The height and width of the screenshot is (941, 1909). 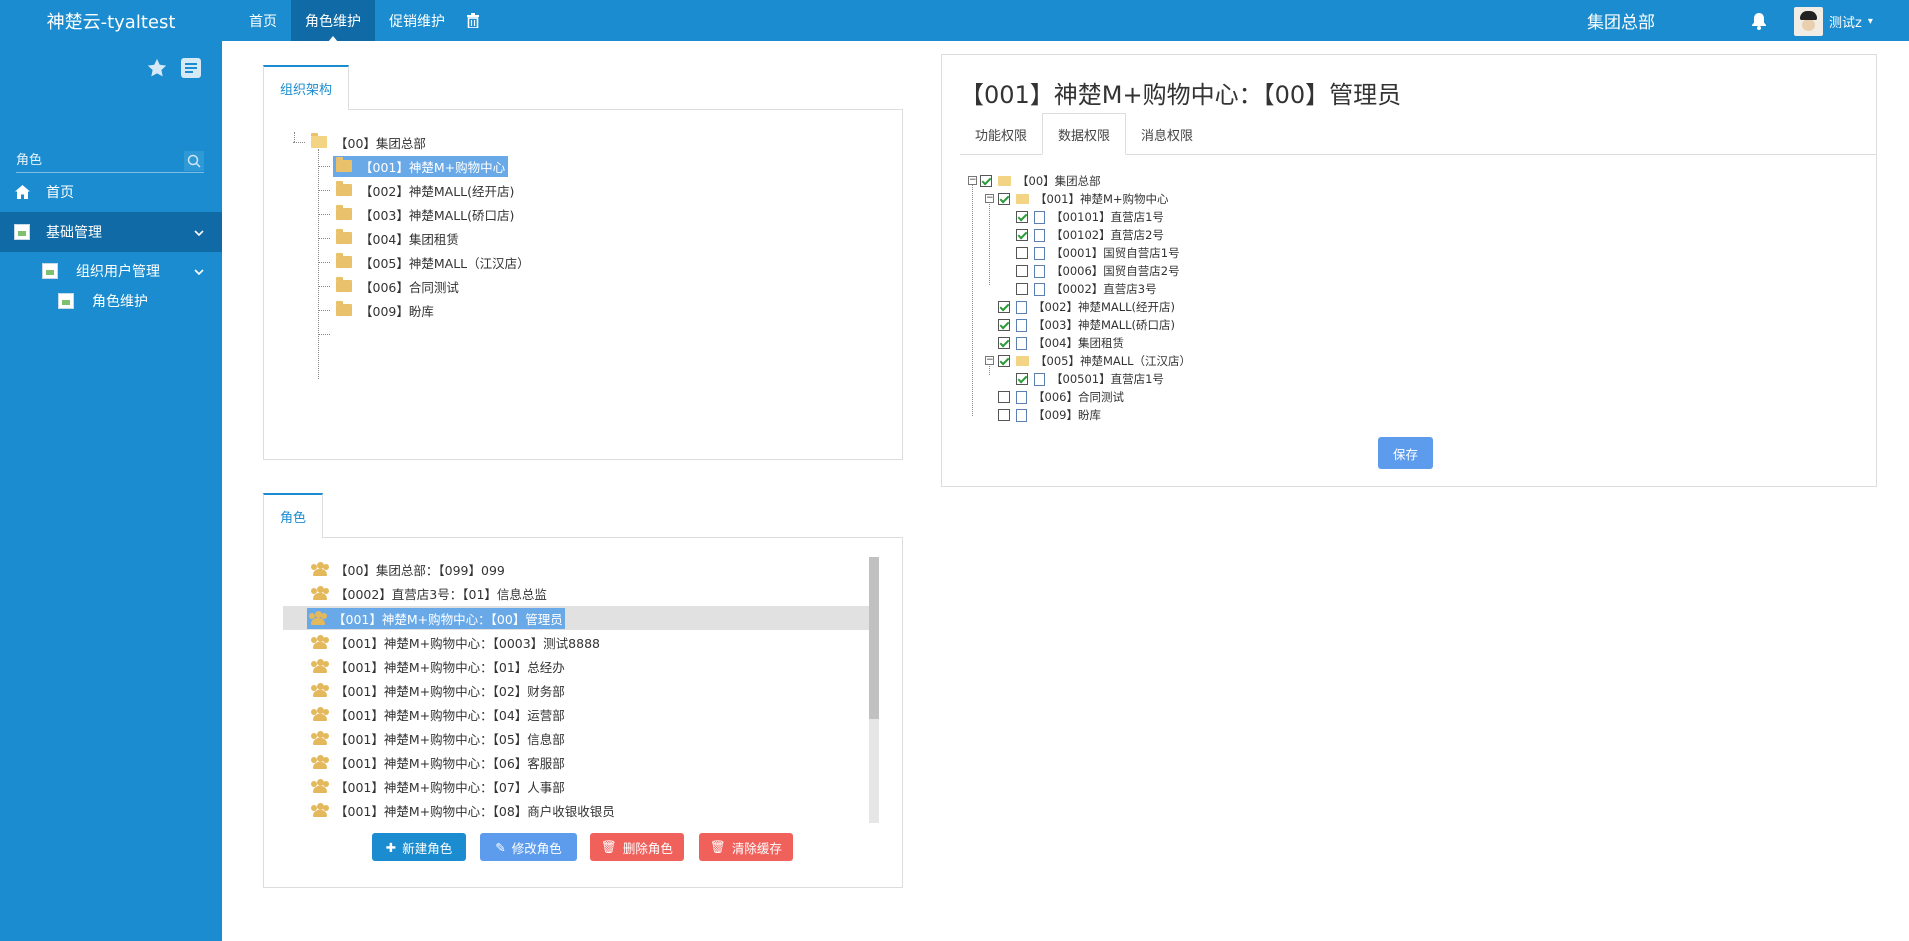 What do you see at coordinates (1090, 235) in the screenshot?
I see `perm-node: 【00102】直营店2号` at bounding box center [1090, 235].